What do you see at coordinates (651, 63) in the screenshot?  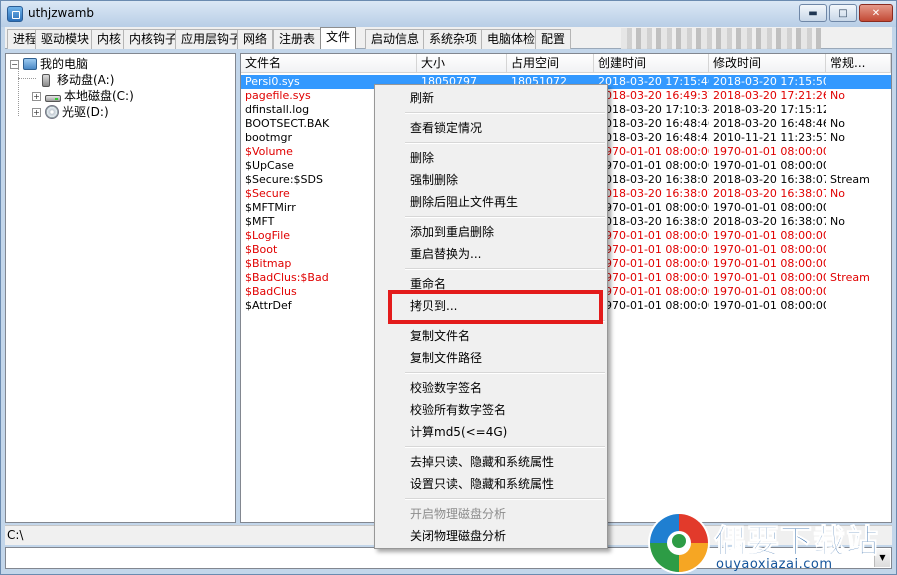 I see `column-header: 创建时间` at bounding box center [651, 63].